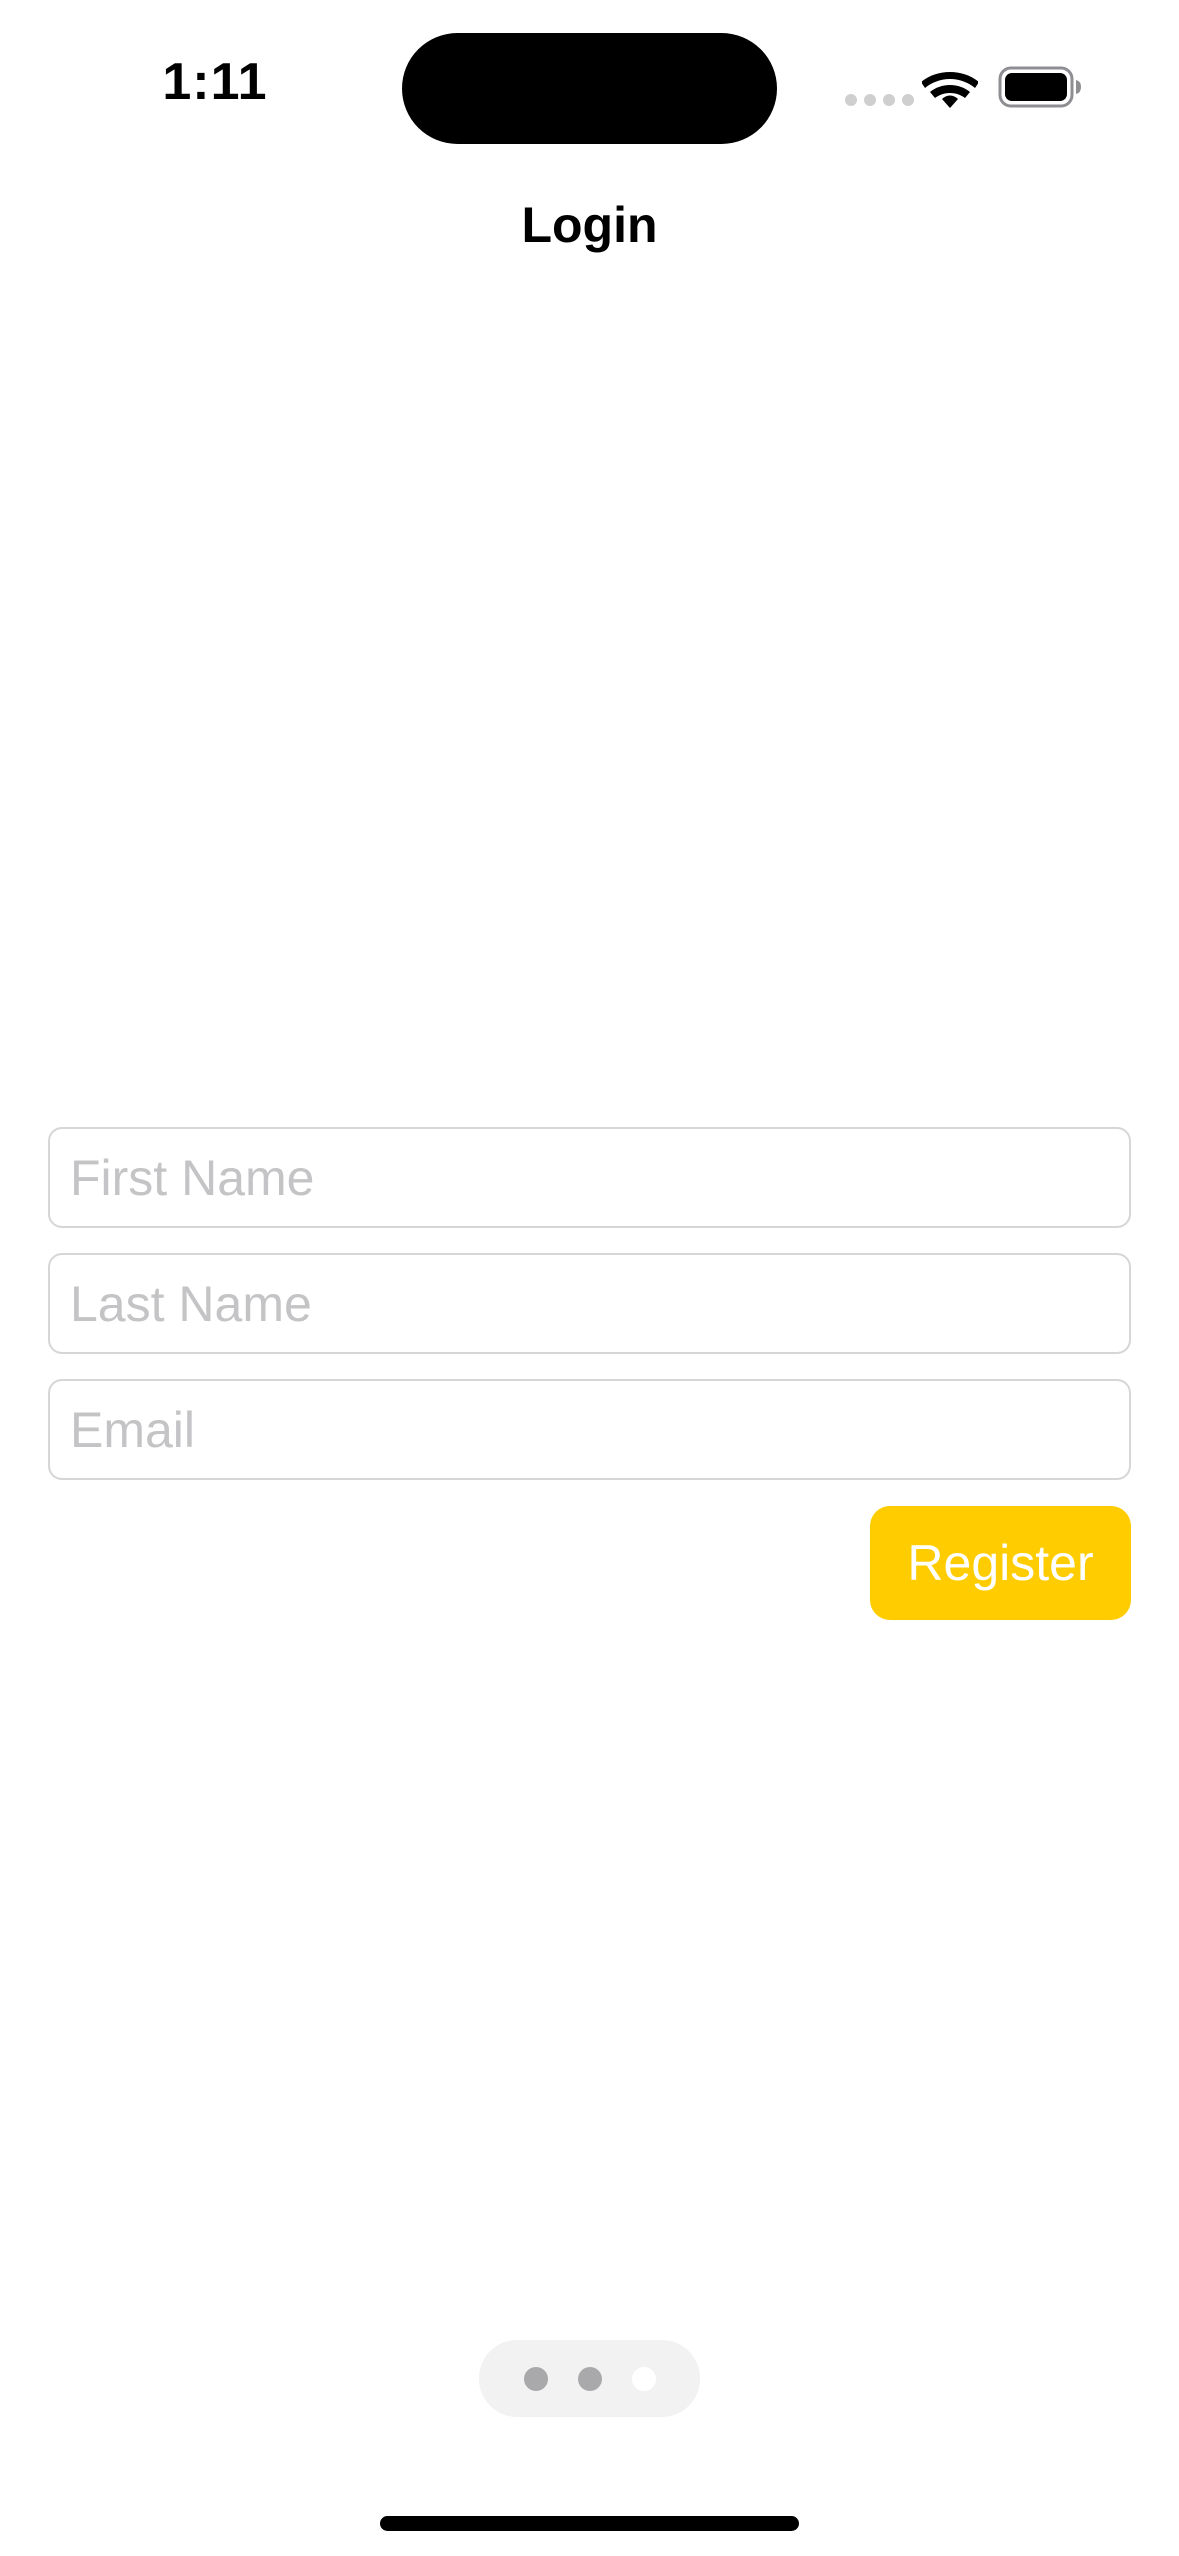 Image resolution: width=1179 pixels, height=2556 pixels. What do you see at coordinates (950, 90) in the screenshot?
I see `wifi-icon` at bounding box center [950, 90].